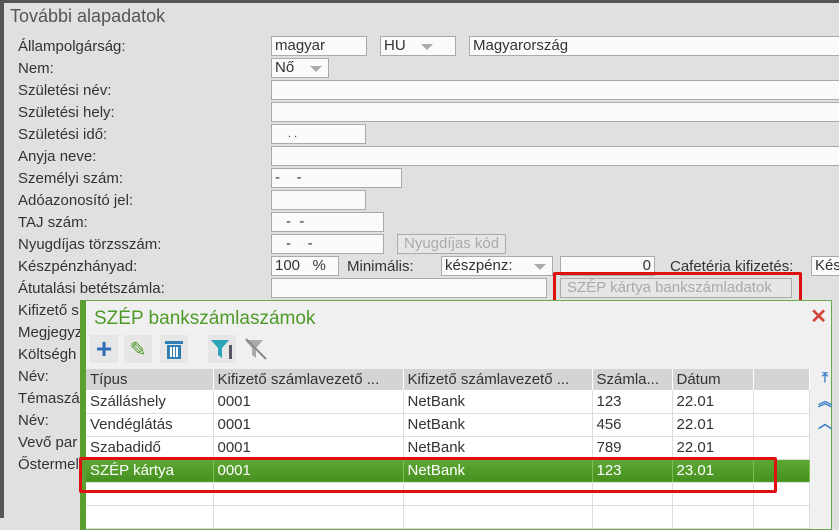 The height and width of the screenshot is (530, 839). I want to click on table-cell: 456, so click(632, 425).